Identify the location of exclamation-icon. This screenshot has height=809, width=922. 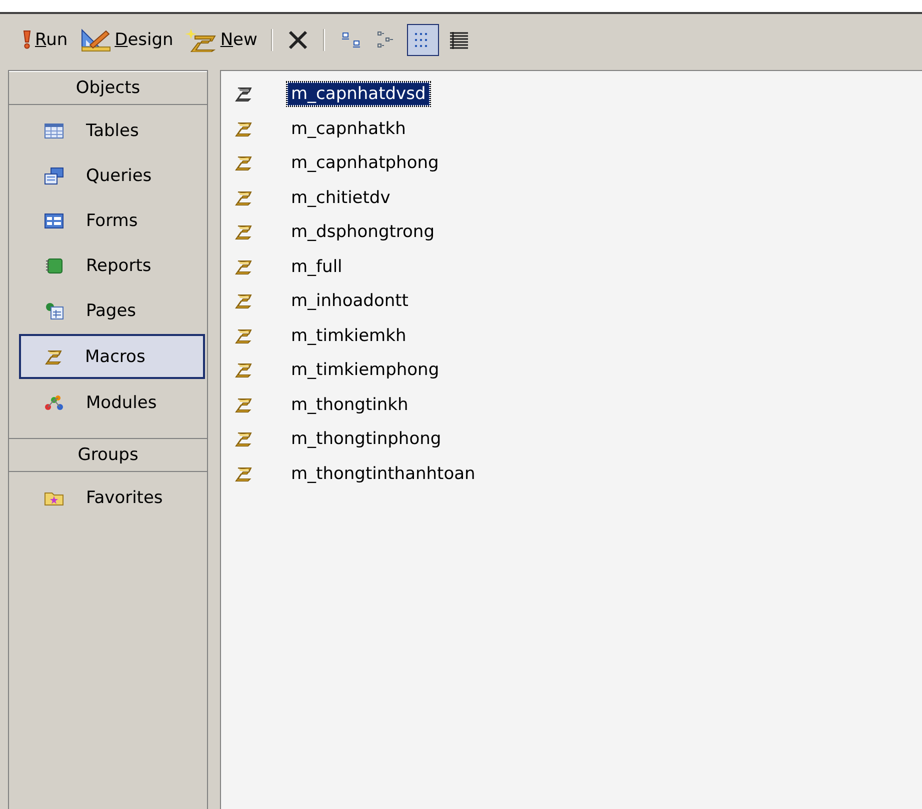
(27, 40).